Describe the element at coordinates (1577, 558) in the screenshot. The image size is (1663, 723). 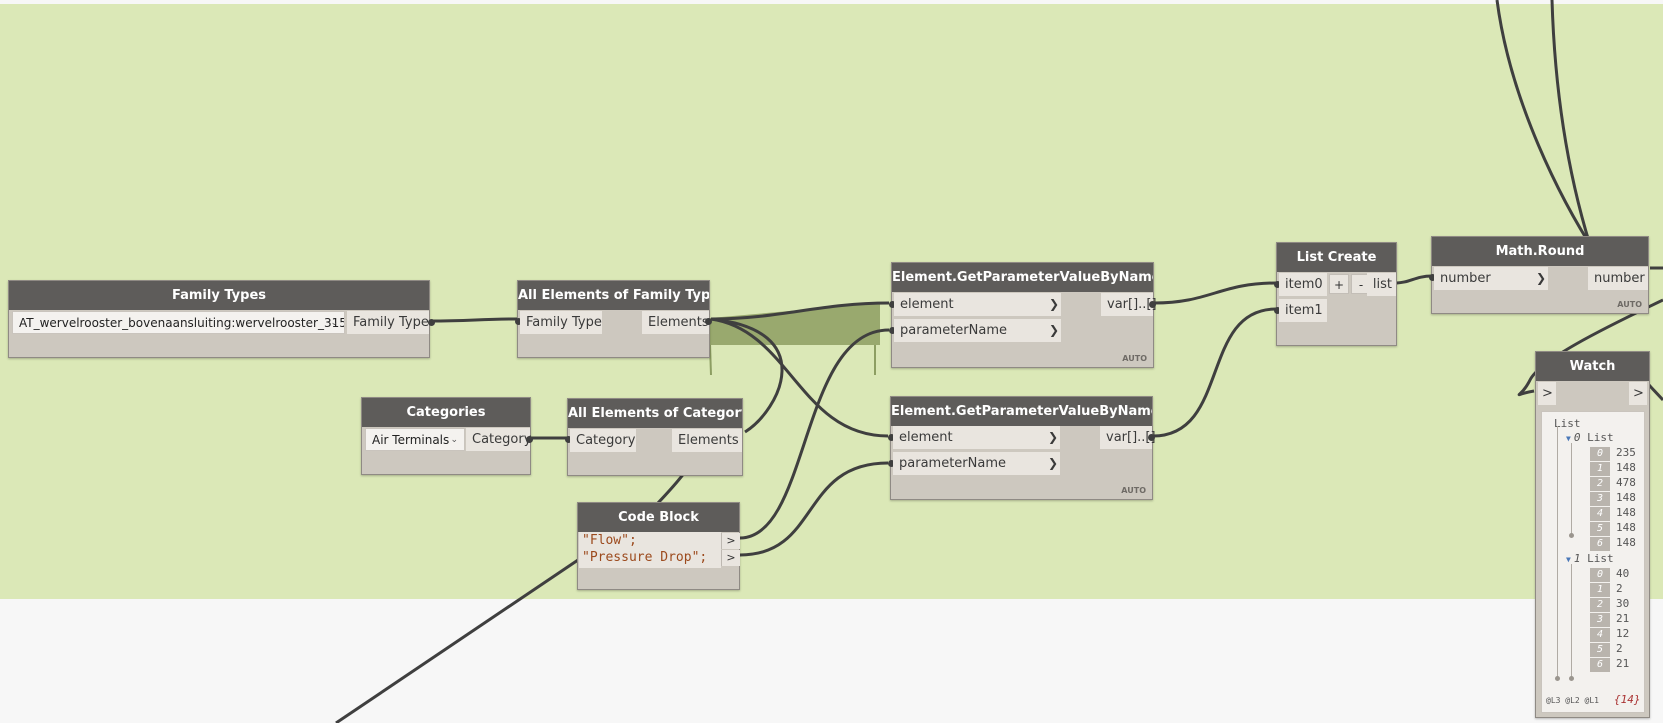
I see `sublist-index: 1` at that location.